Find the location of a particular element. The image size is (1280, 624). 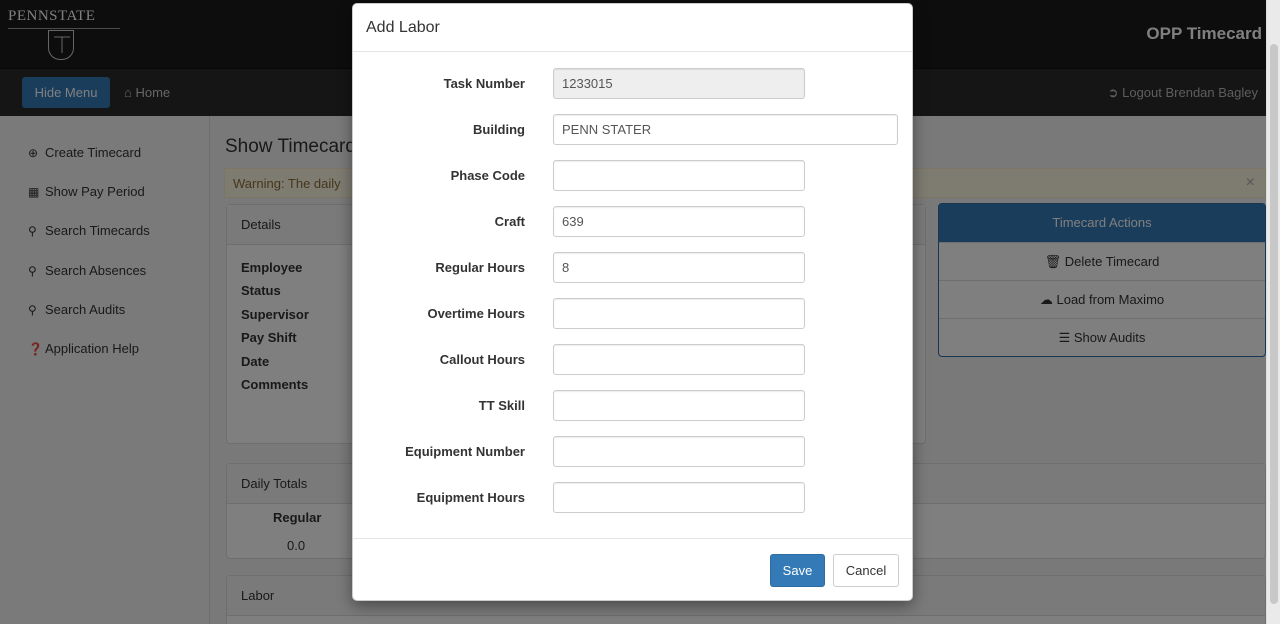

tt-skill-field is located at coordinates (679, 405).